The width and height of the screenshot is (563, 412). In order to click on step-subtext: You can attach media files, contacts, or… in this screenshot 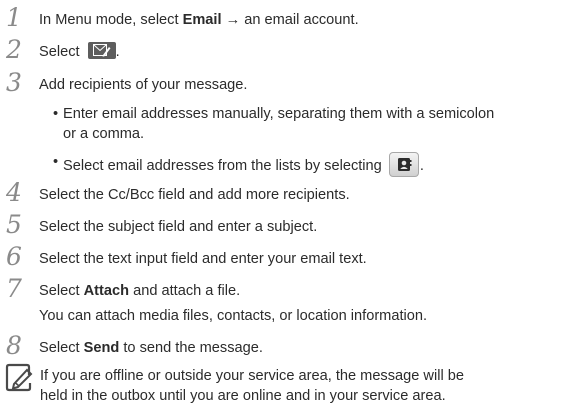, I will do `click(233, 316)`.